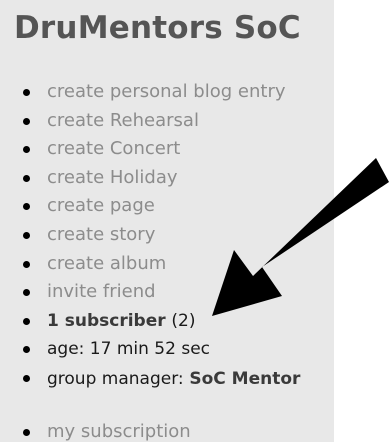 The height and width of the screenshot is (442, 390). What do you see at coordinates (106, 321) in the screenshot?
I see `subscriber-link: 1 subscriber` at bounding box center [106, 321].